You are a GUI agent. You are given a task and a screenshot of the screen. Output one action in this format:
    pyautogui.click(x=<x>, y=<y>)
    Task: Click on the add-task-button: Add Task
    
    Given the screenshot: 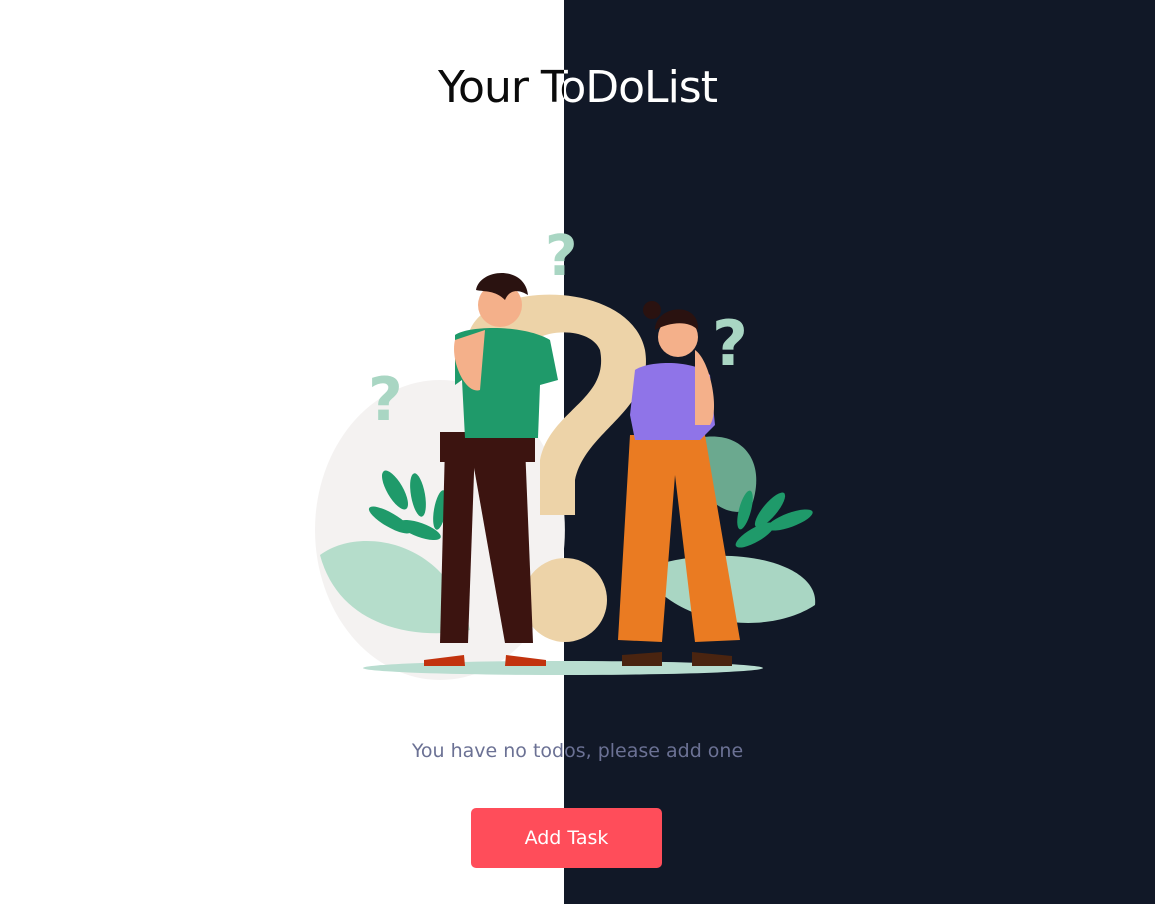 What is the action you would take?
    pyautogui.click(x=566, y=838)
    